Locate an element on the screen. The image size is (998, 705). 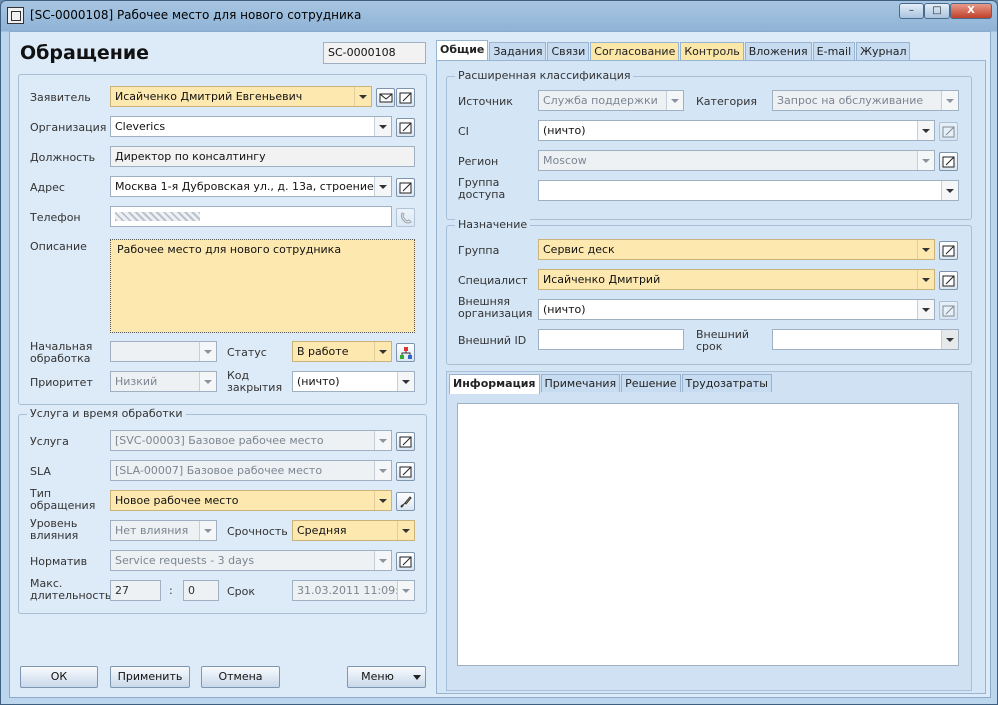
open-applicant-button is located at coordinates (405, 97).